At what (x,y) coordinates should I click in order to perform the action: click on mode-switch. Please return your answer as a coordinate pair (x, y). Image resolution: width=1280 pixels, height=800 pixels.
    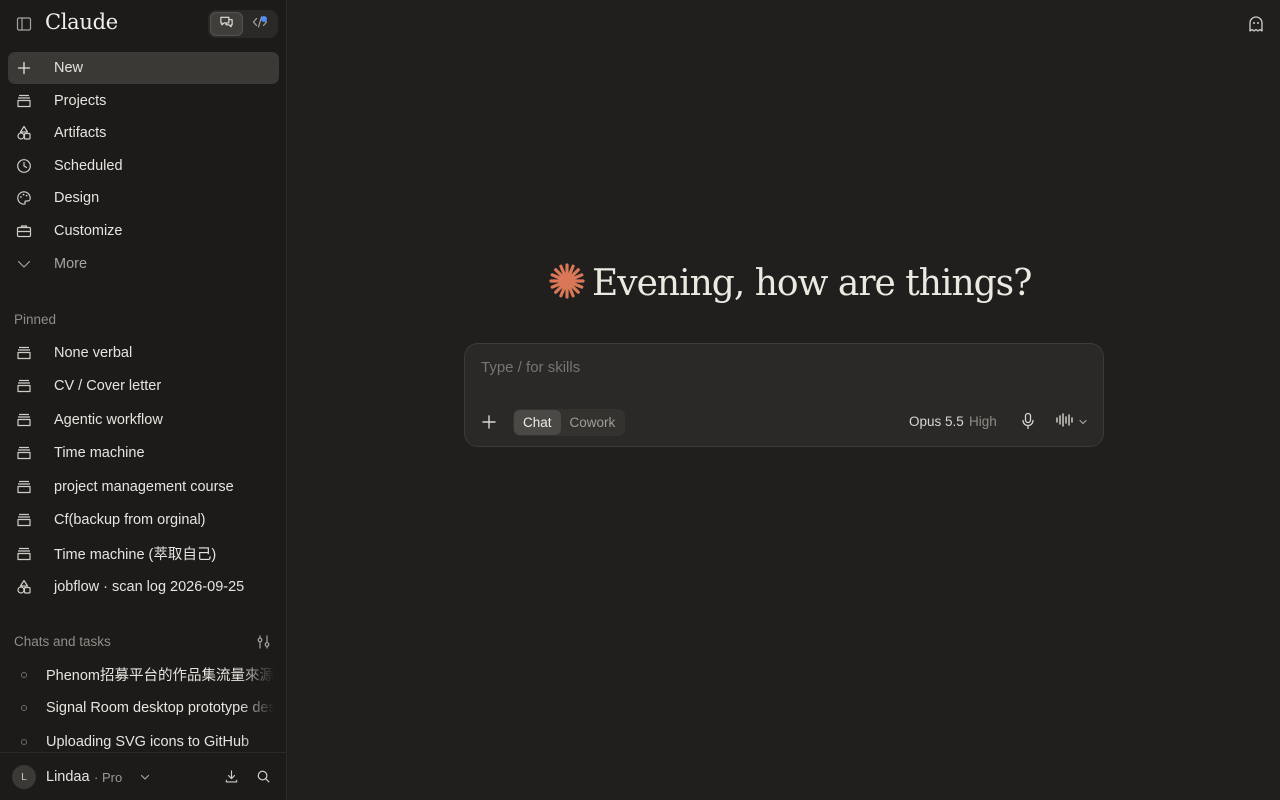
    Looking at the image, I should click on (243, 24).